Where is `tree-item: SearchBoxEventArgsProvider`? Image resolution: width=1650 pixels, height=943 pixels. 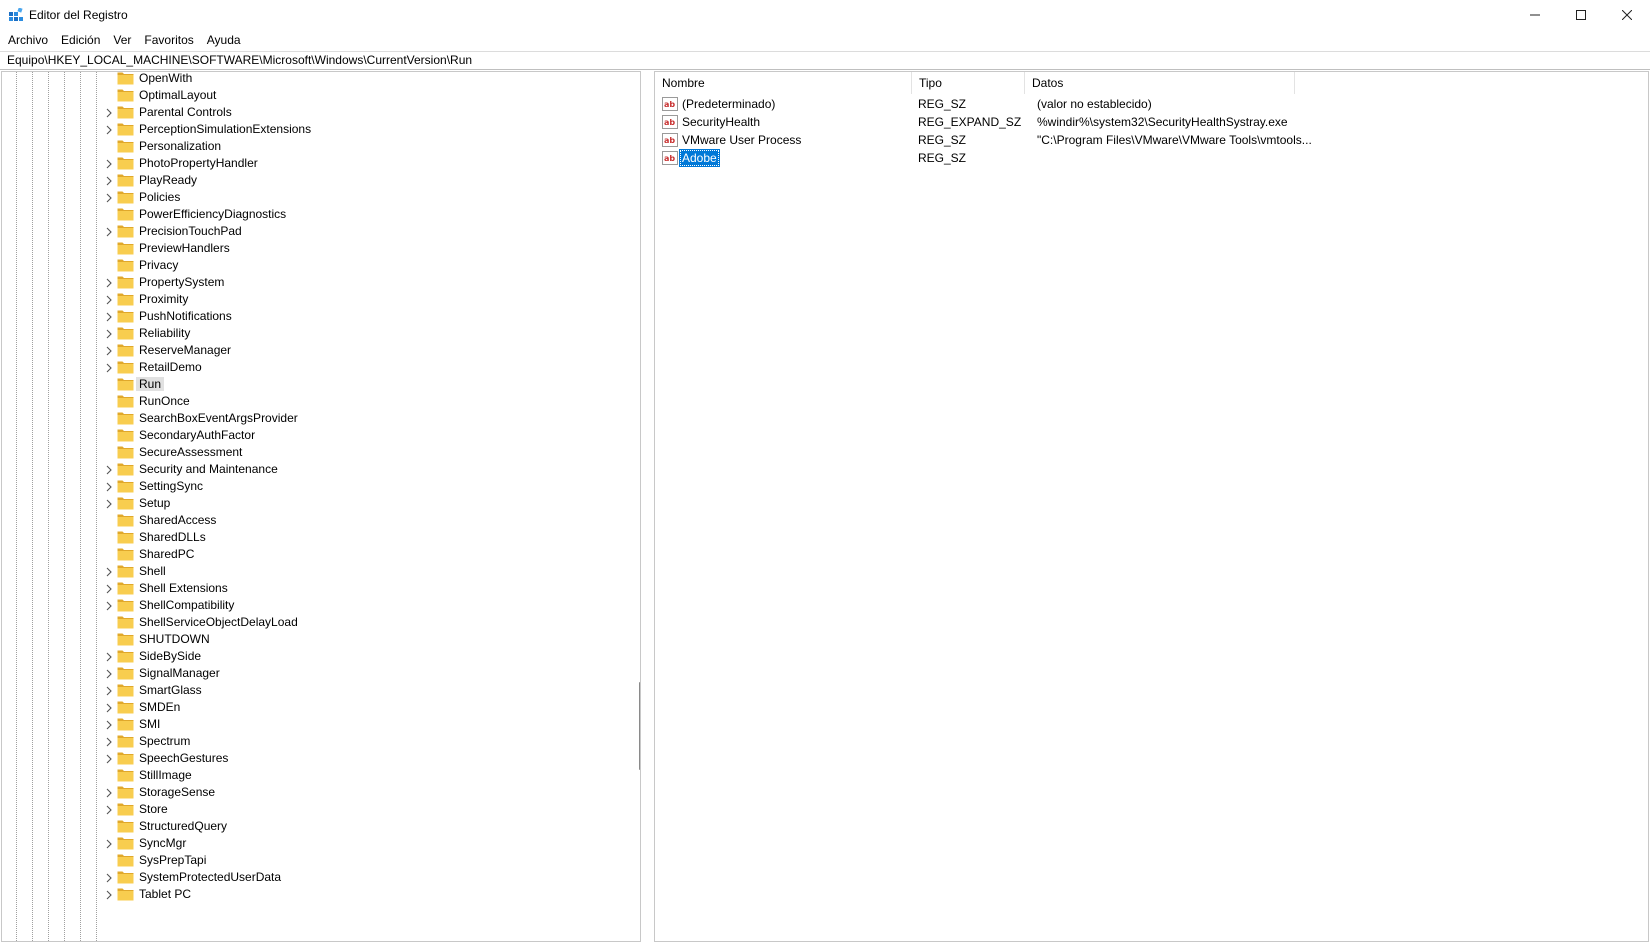 tree-item: SearchBoxEventArgsProvider is located at coordinates (312, 418).